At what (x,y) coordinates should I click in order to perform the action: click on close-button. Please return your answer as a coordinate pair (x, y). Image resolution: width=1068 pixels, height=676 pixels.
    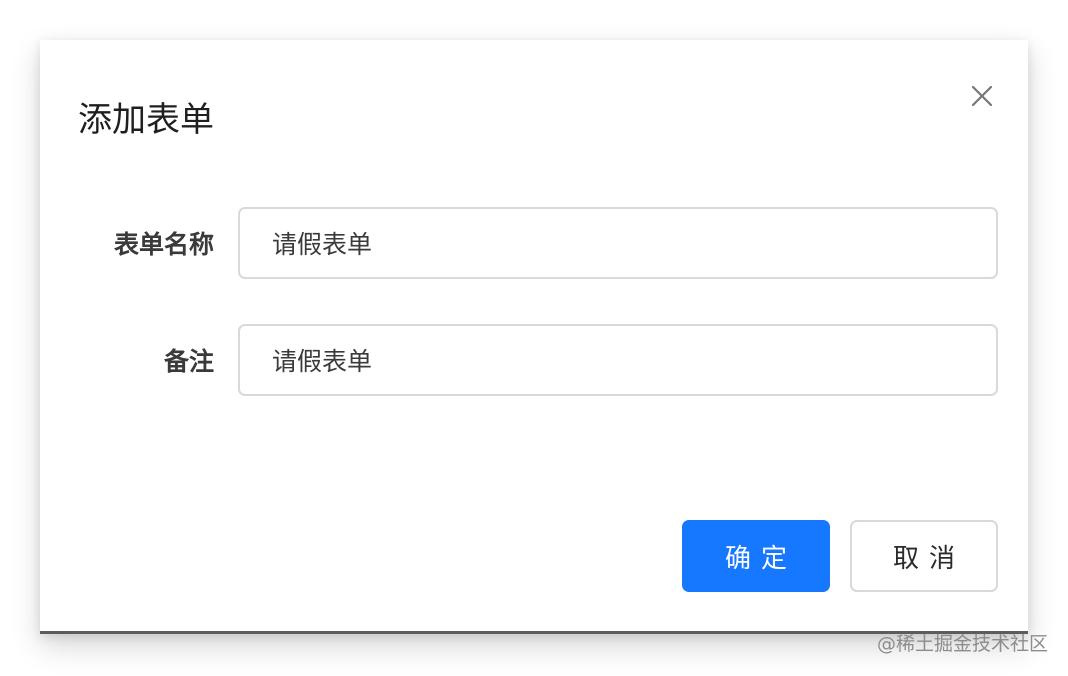
    Looking at the image, I should click on (982, 96).